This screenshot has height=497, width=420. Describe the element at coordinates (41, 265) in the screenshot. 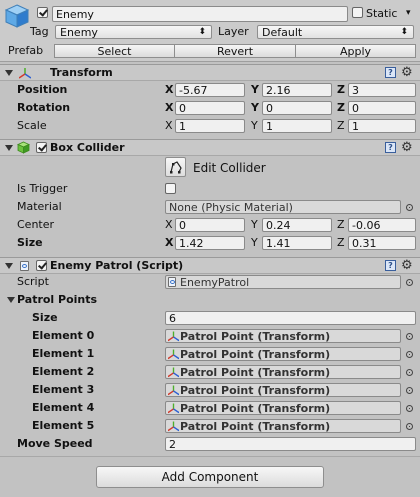

I see `enemy-patrol-enabled-checkbox` at that location.